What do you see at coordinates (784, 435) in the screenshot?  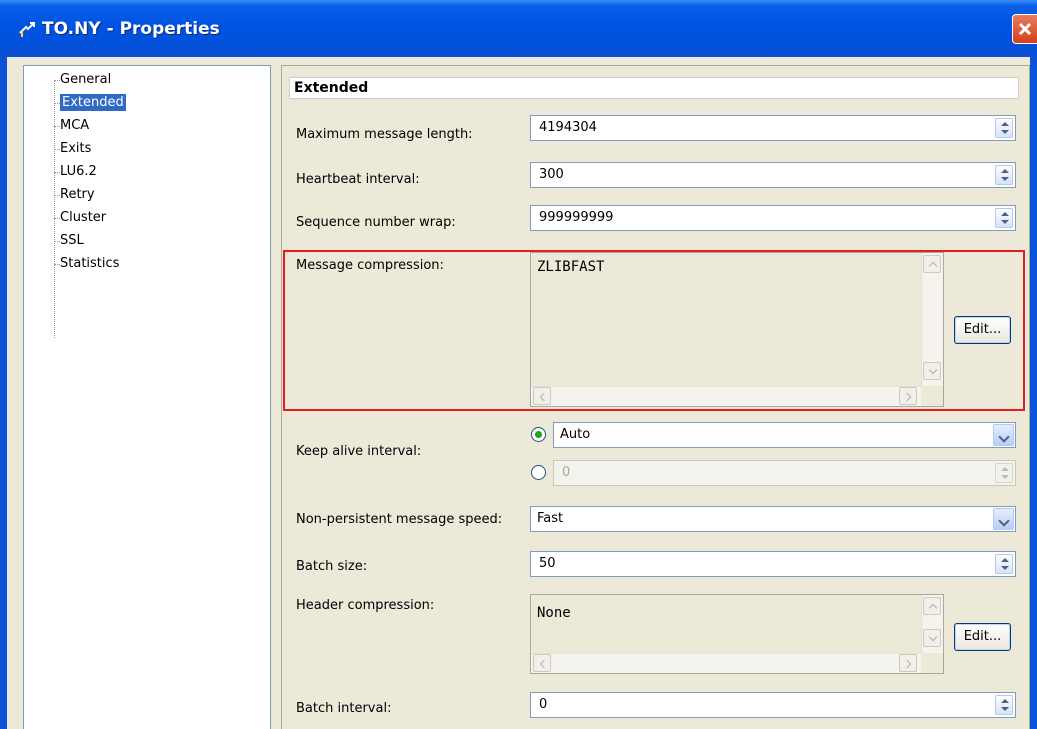 I see `keep-alive-auto-select: Auto` at bounding box center [784, 435].